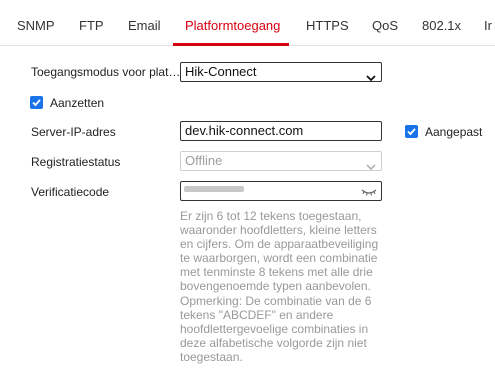 The width and height of the screenshot is (495, 385). What do you see at coordinates (231, 44) in the screenshot?
I see `active-tab-indicator` at bounding box center [231, 44].